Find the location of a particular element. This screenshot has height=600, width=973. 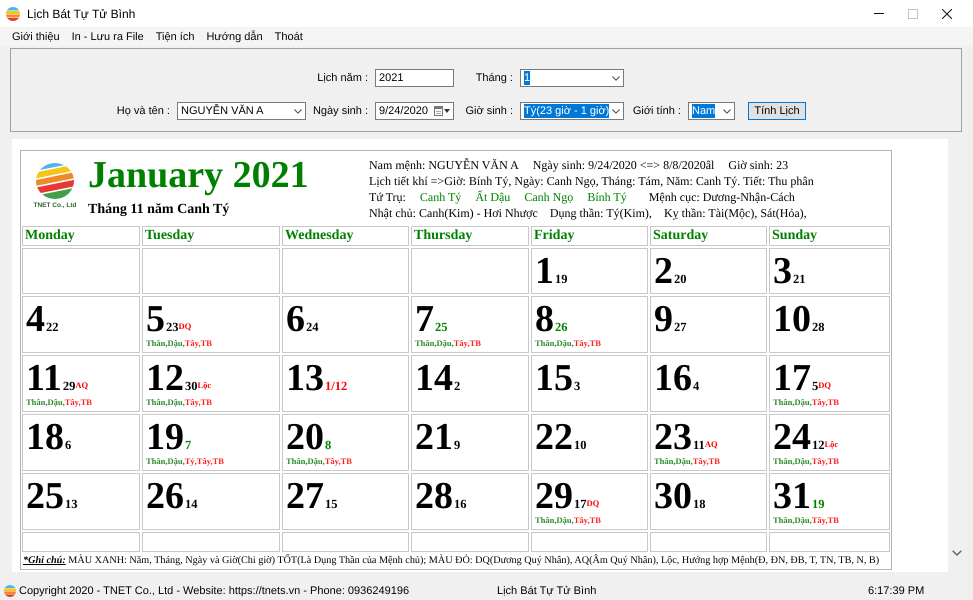

solar-day-number: 23 is located at coordinates (673, 437).